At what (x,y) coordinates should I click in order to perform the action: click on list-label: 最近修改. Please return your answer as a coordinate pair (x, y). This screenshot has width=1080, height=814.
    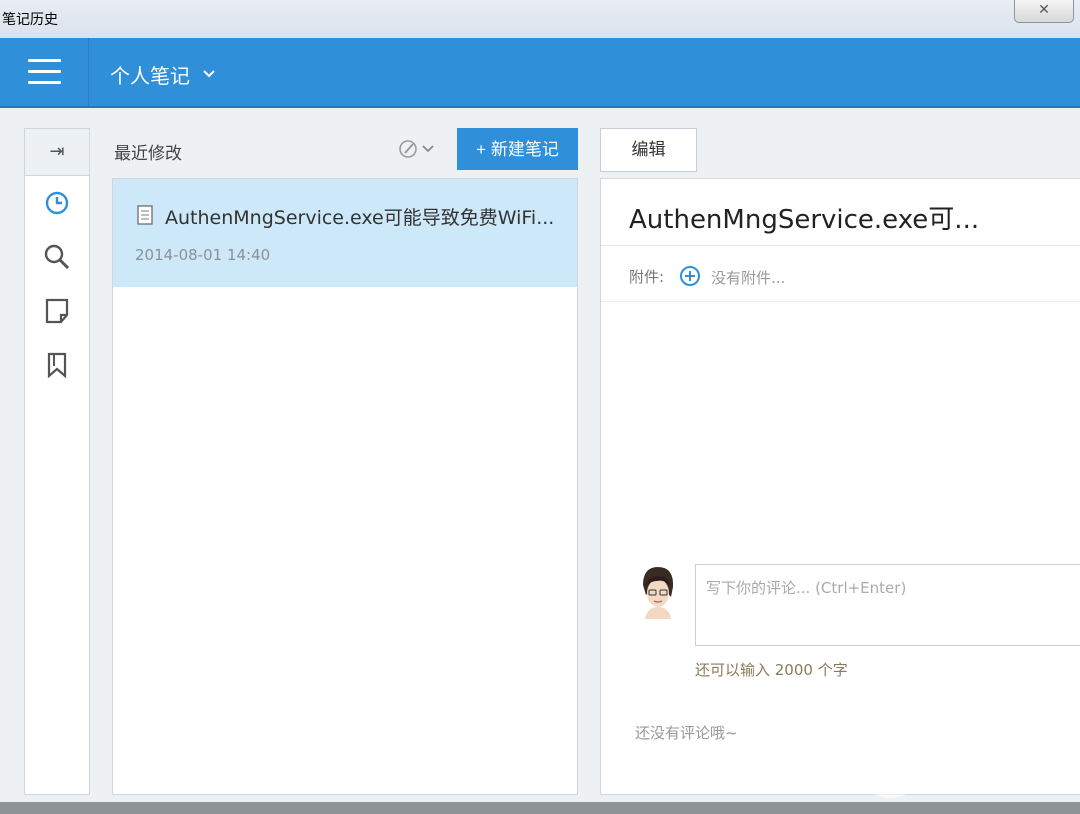
    Looking at the image, I should click on (148, 154).